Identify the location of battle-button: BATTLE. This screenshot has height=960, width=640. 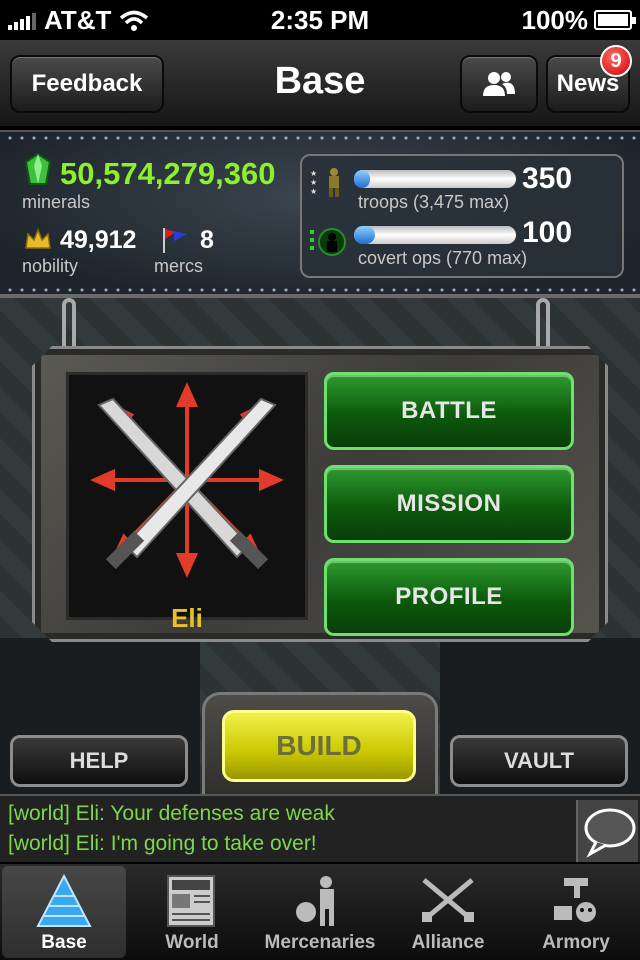
(449, 411).